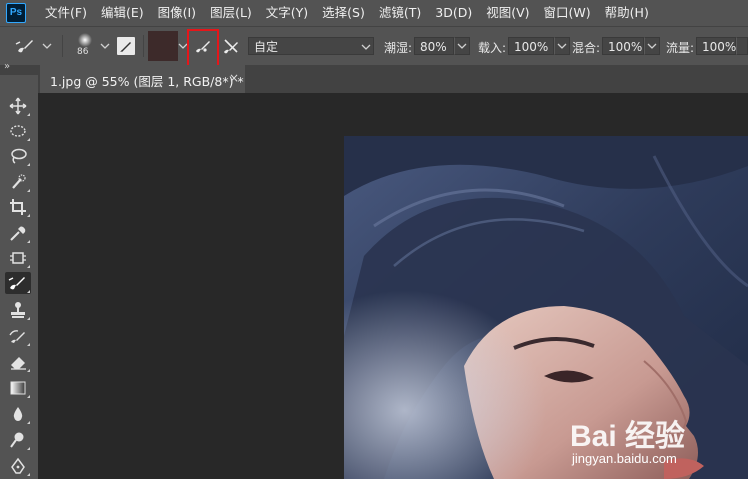 The image size is (748, 479). Describe the element at coordinates (231, 13) in the screenshot. I see `menu-layer: 图层(L)` at that location.